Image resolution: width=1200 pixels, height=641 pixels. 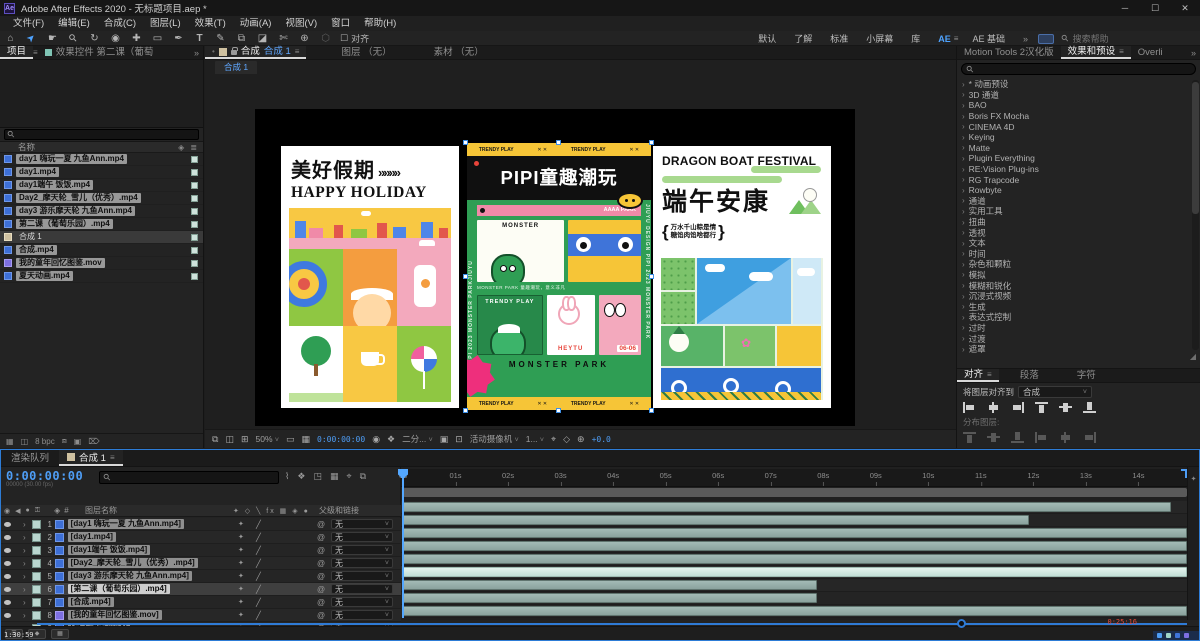 I want to click on distribute-center-horizontal-button, so click(x=1065, y=437).